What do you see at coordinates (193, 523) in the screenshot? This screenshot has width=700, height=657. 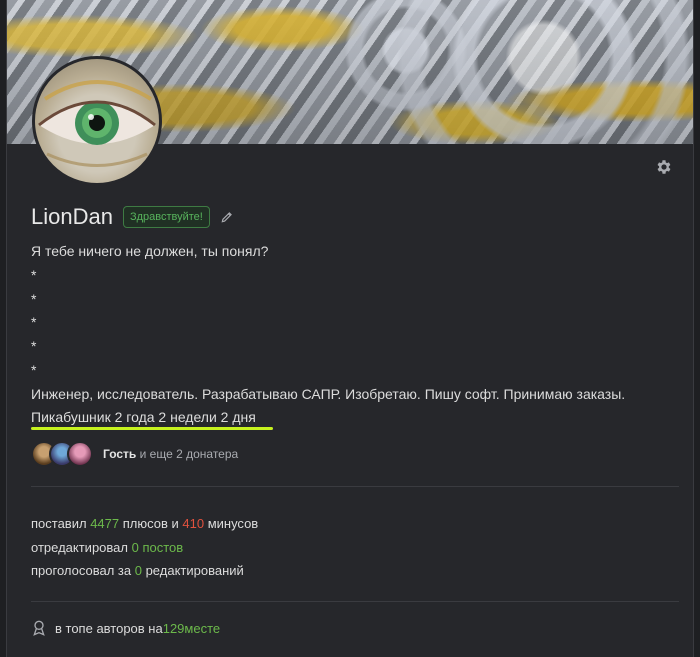 I see `minuses-count: 410` at bounding box center [193, 523].